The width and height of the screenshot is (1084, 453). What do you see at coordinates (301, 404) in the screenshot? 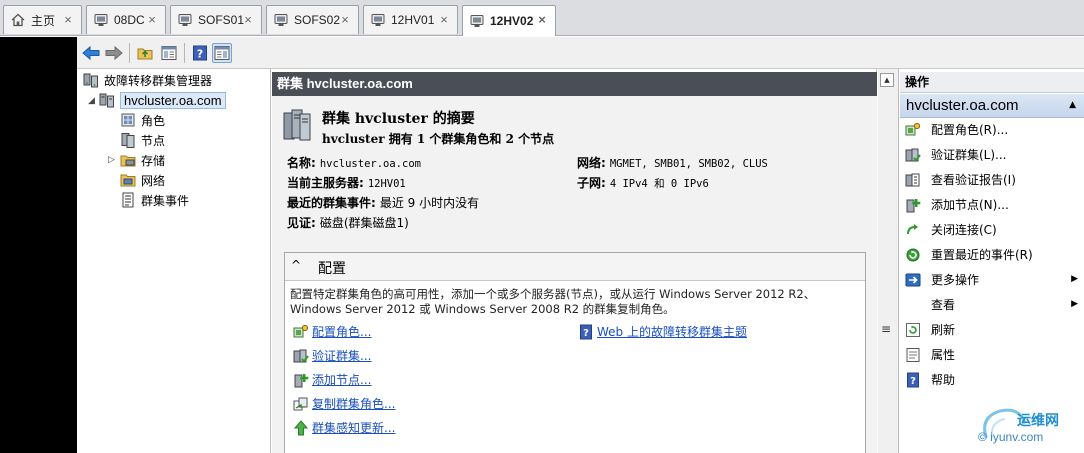
I see `copy-cluster-roles-icon` at bounding box center [301, 404].